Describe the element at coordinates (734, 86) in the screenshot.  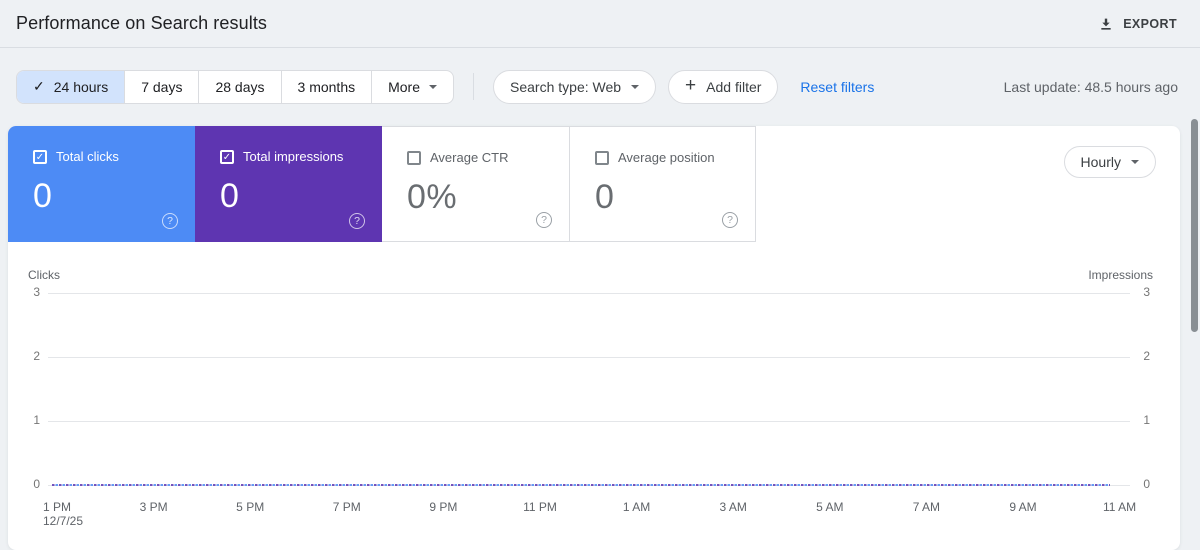
I see `add-filter-label: Add filter` at that location.